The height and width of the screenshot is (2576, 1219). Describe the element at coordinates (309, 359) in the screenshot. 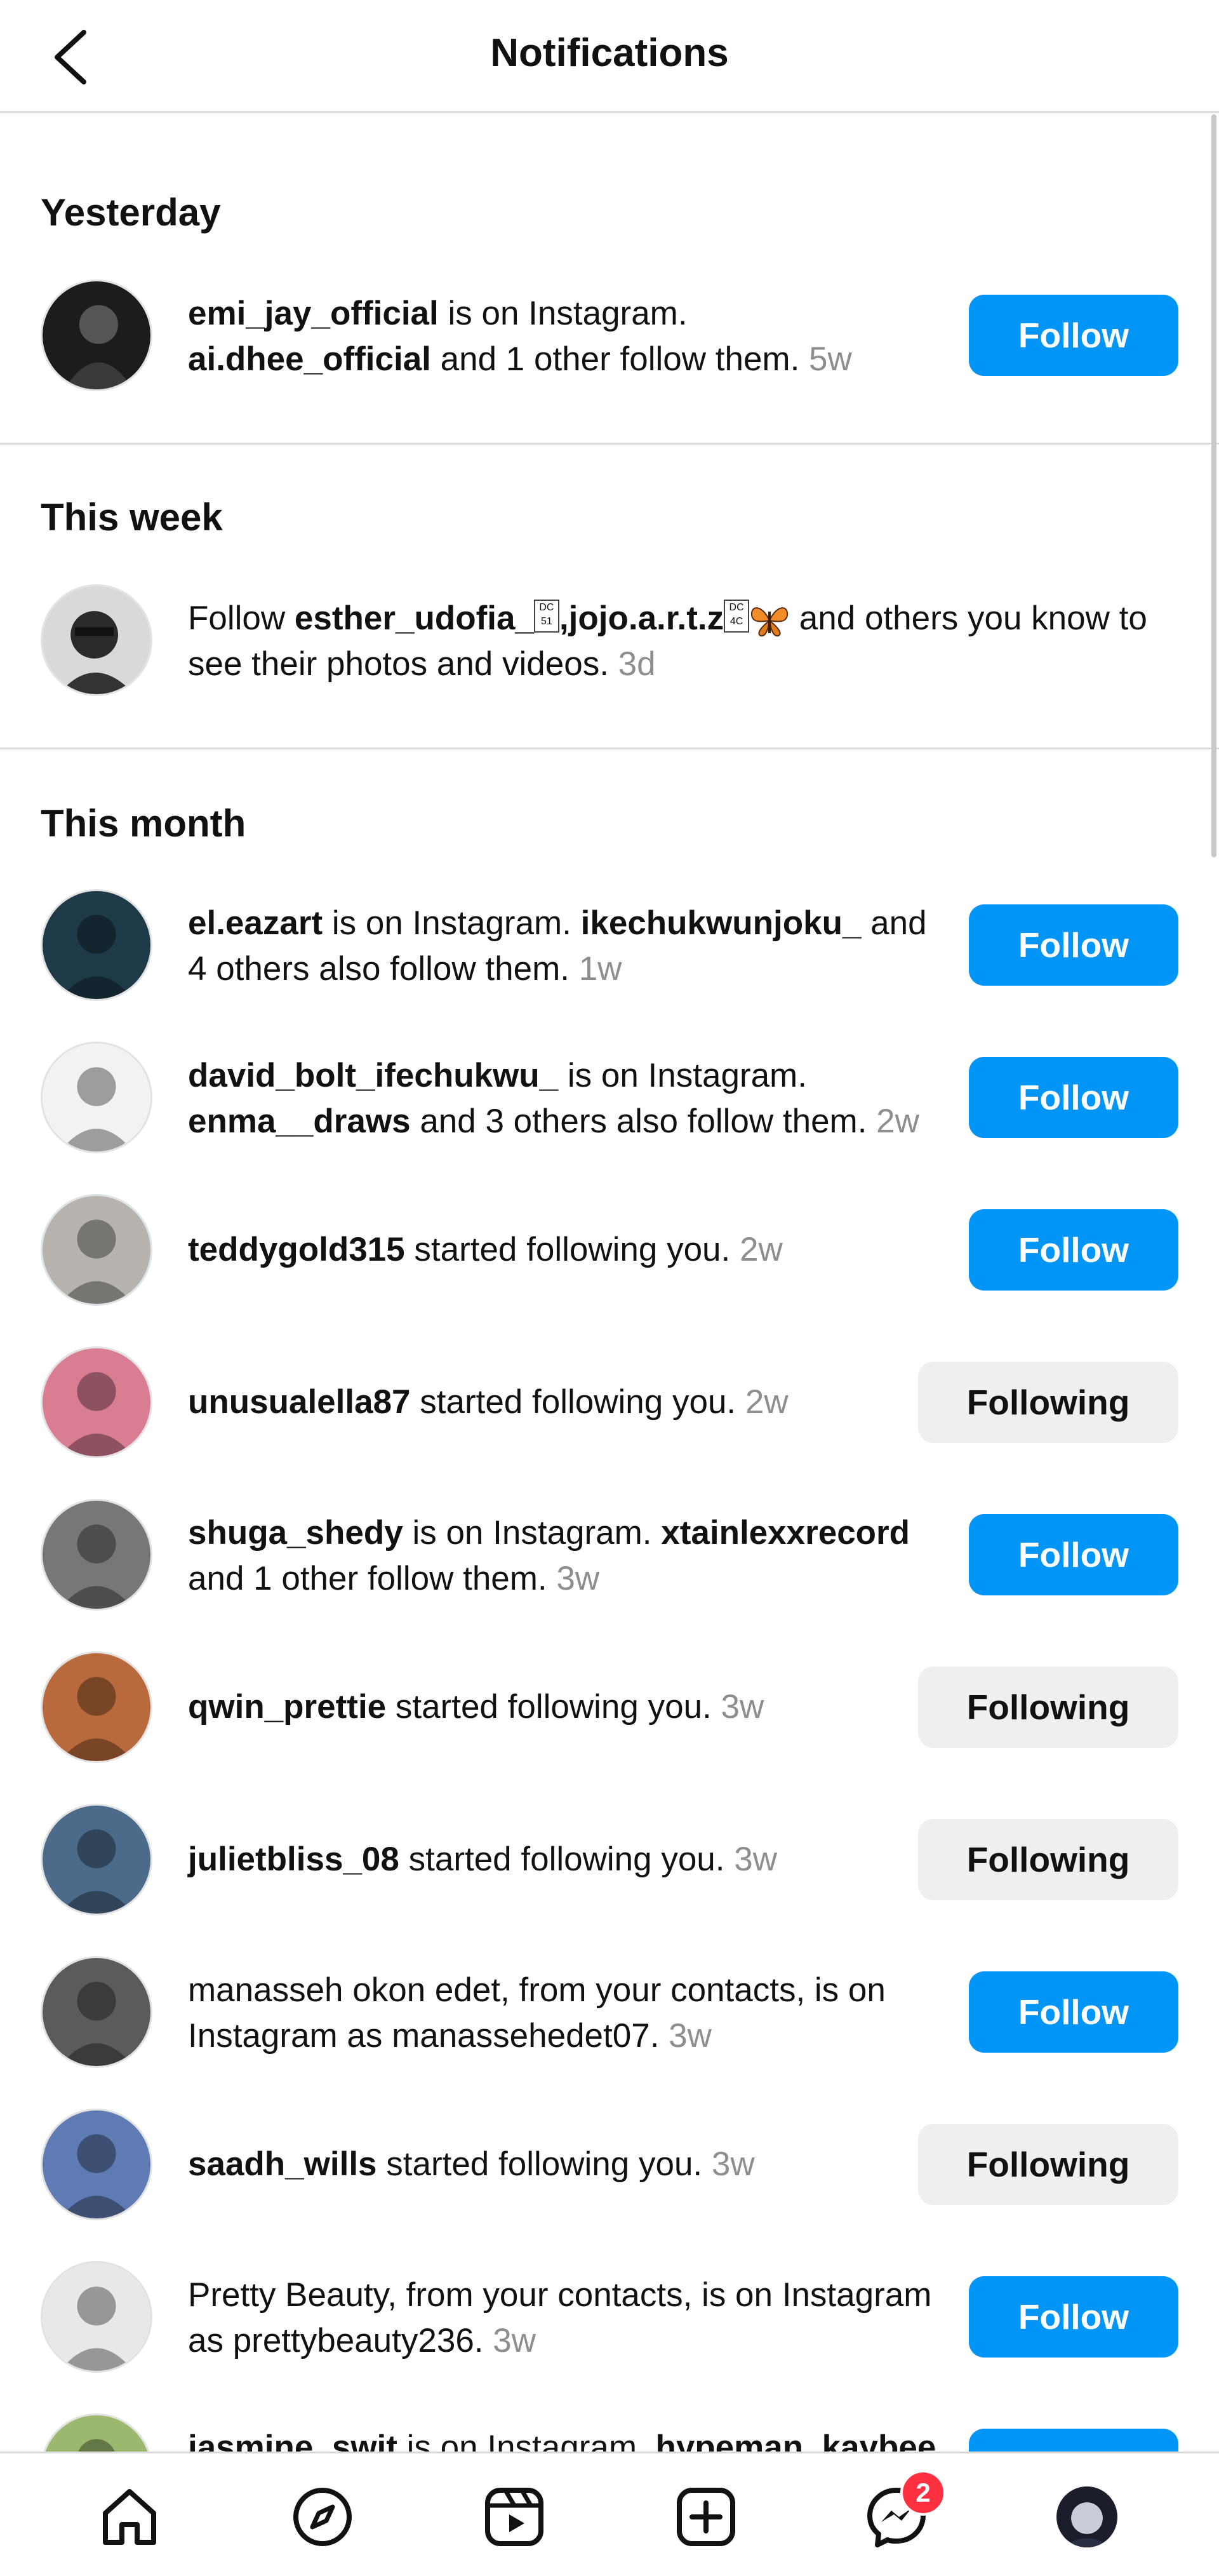

I see `username-link: ai.dhee_official` at that location.